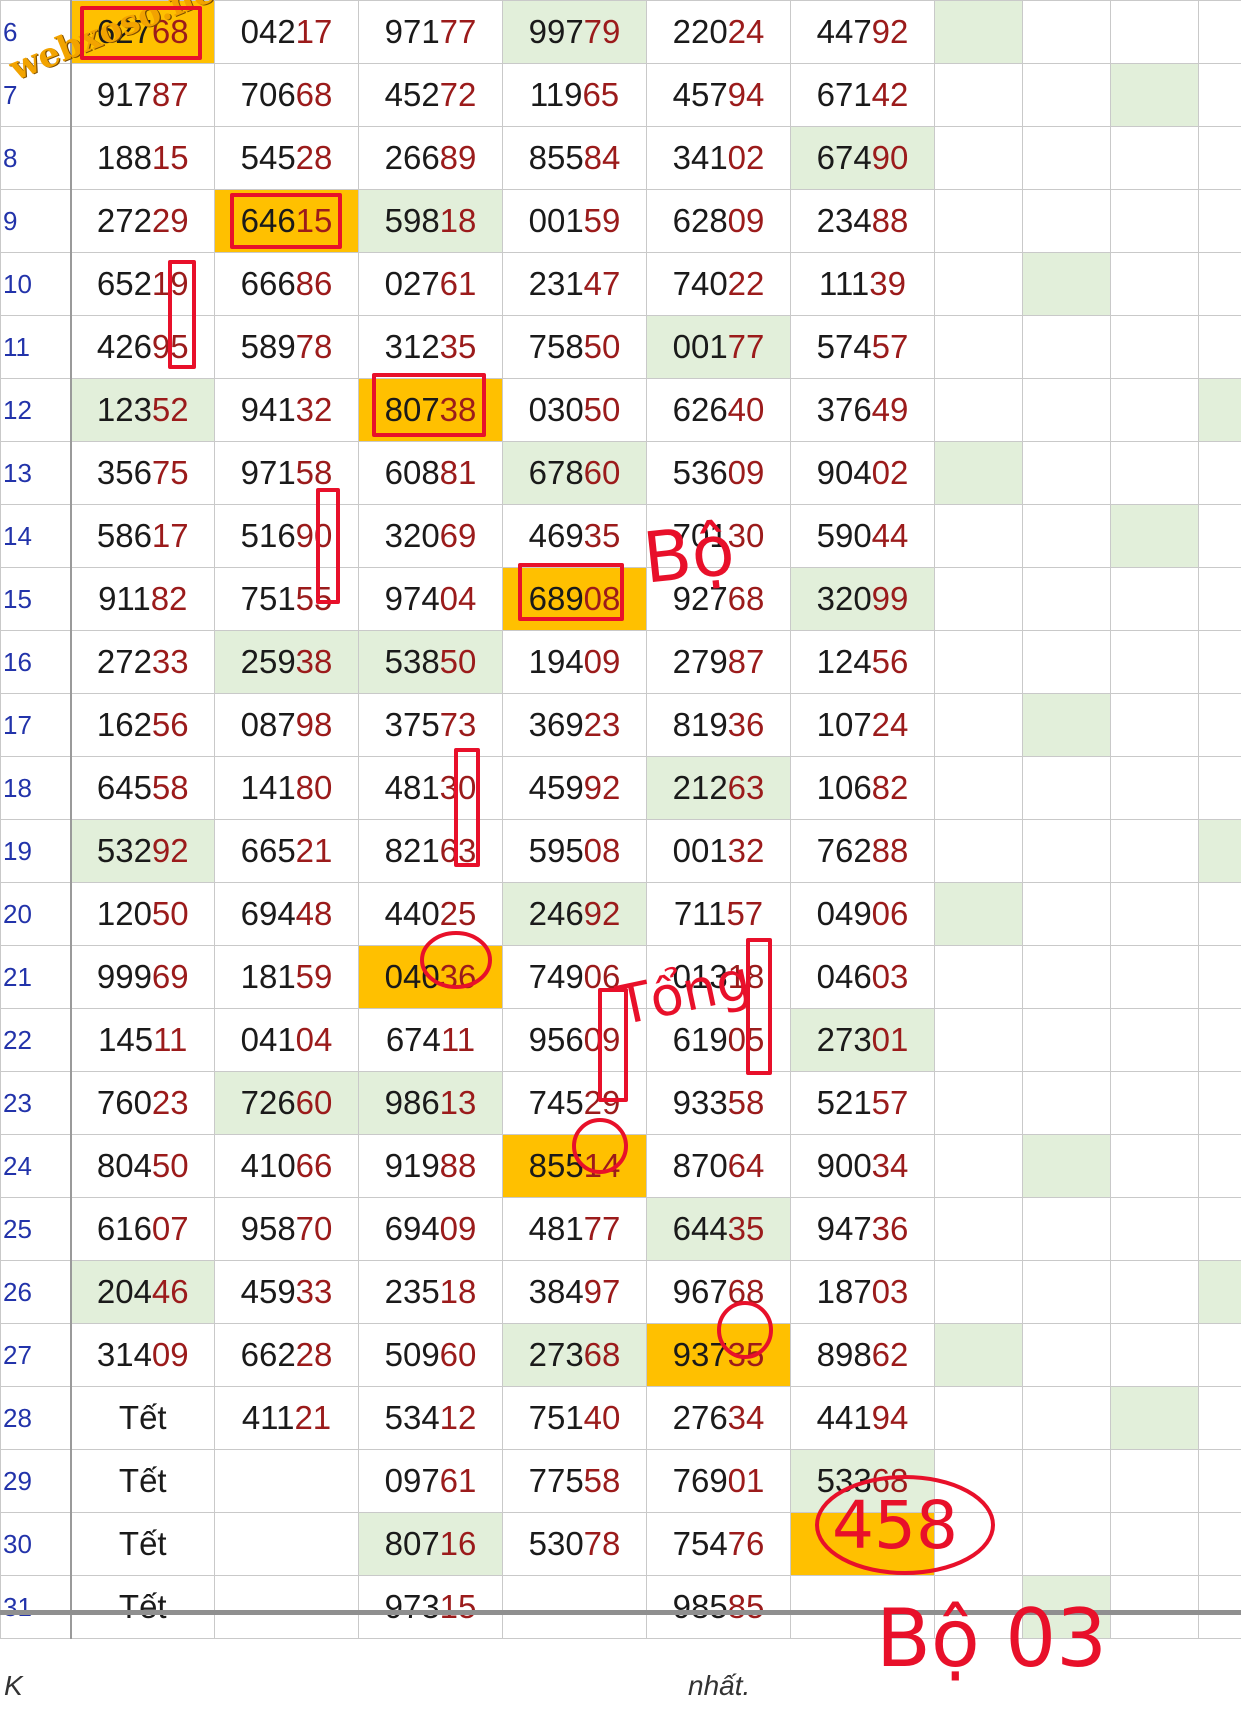 The width and height of the screenshot is (1241, 1732). I want to click on result-digits-head: 678, so click(556, 472).